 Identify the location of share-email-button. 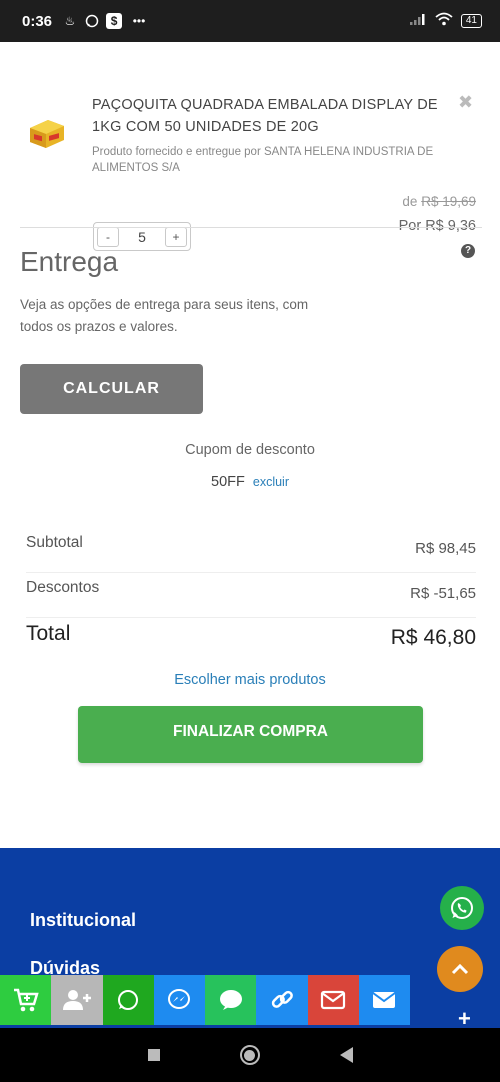
(384, 1000).